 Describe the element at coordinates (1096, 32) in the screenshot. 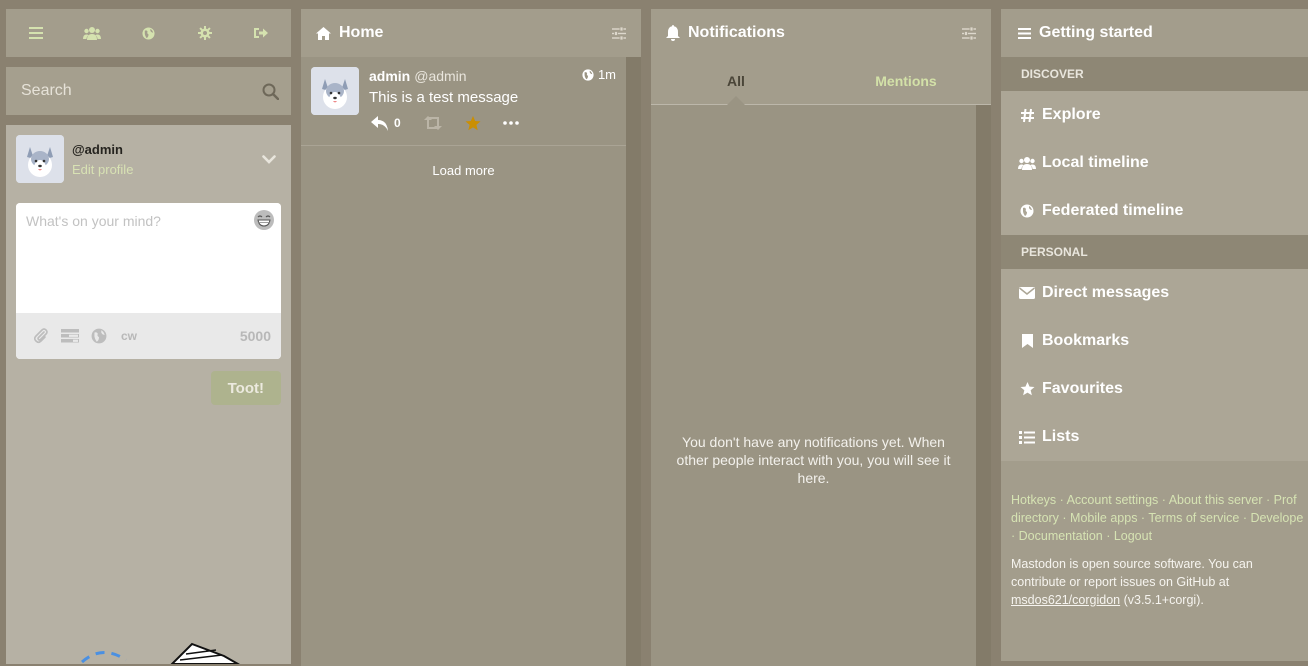

I see `column-title: Getting started` at that location.